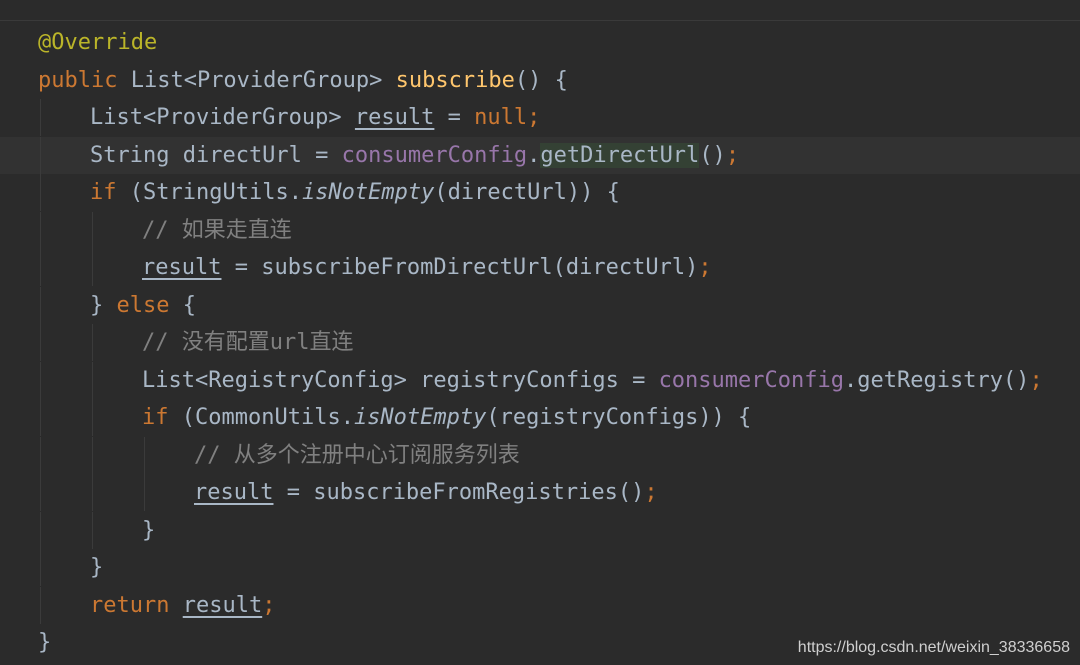 The width and height of the screenshot is (1080, 665). I want to click on code-text: public List<ProviderGroup> subscribe() {, so click(303, 80).